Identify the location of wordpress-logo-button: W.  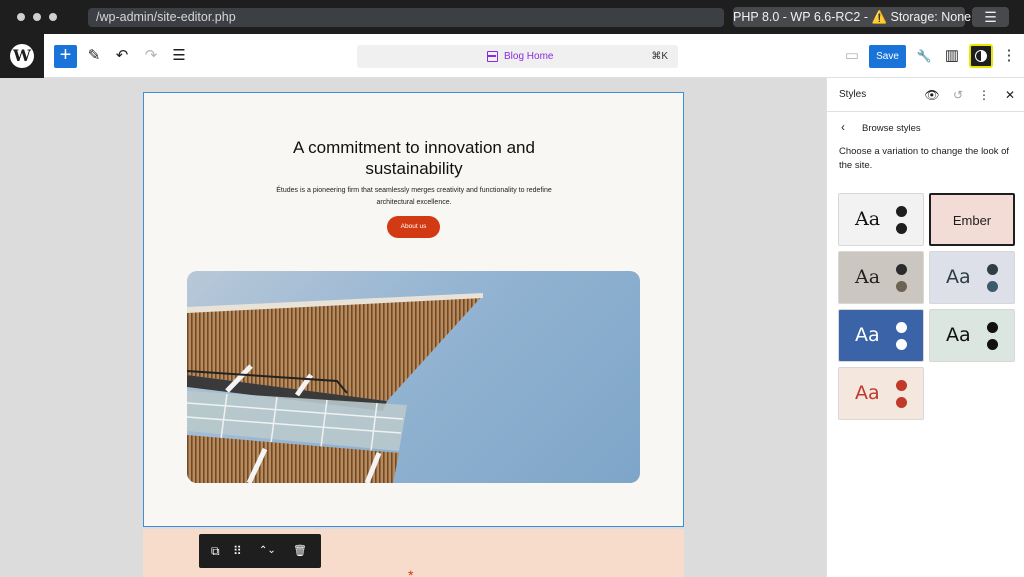
(22, 56).